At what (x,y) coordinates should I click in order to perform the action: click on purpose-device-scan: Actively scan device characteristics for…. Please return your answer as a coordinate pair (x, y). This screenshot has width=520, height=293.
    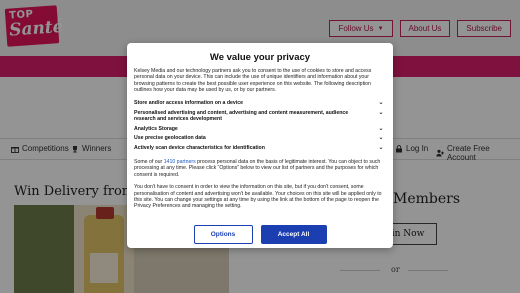
    Looking at the image, I should click on (260, 148).